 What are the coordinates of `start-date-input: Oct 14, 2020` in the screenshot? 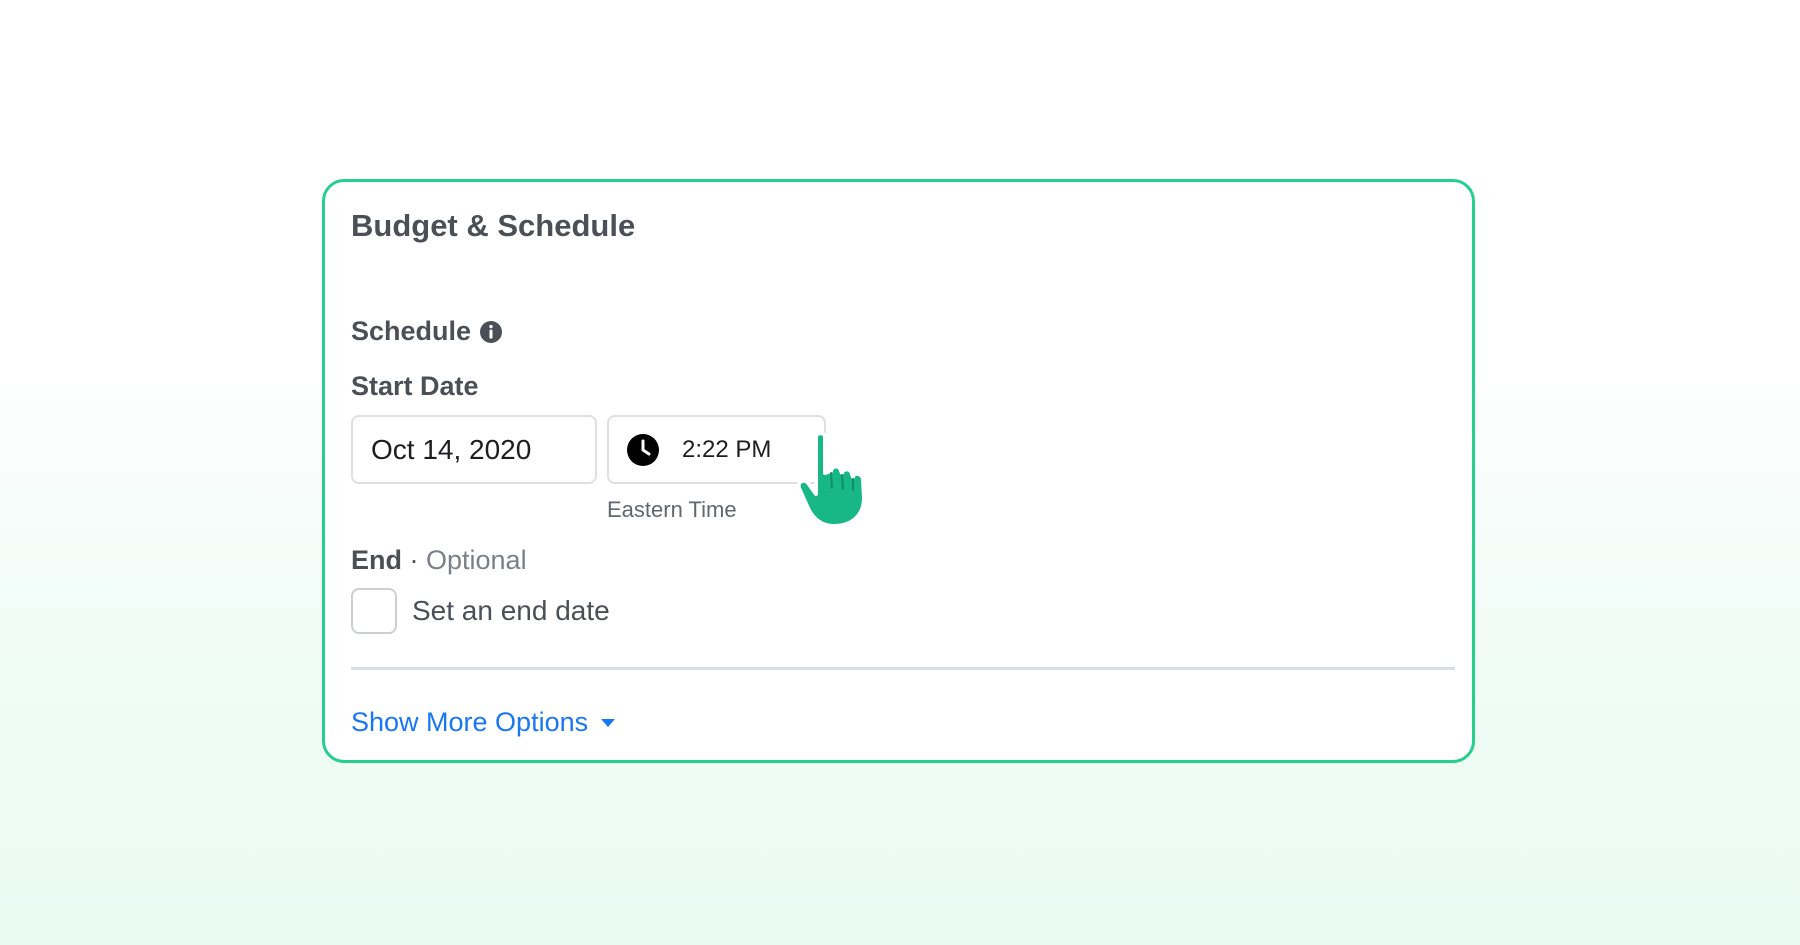 It's located at (474, 449).